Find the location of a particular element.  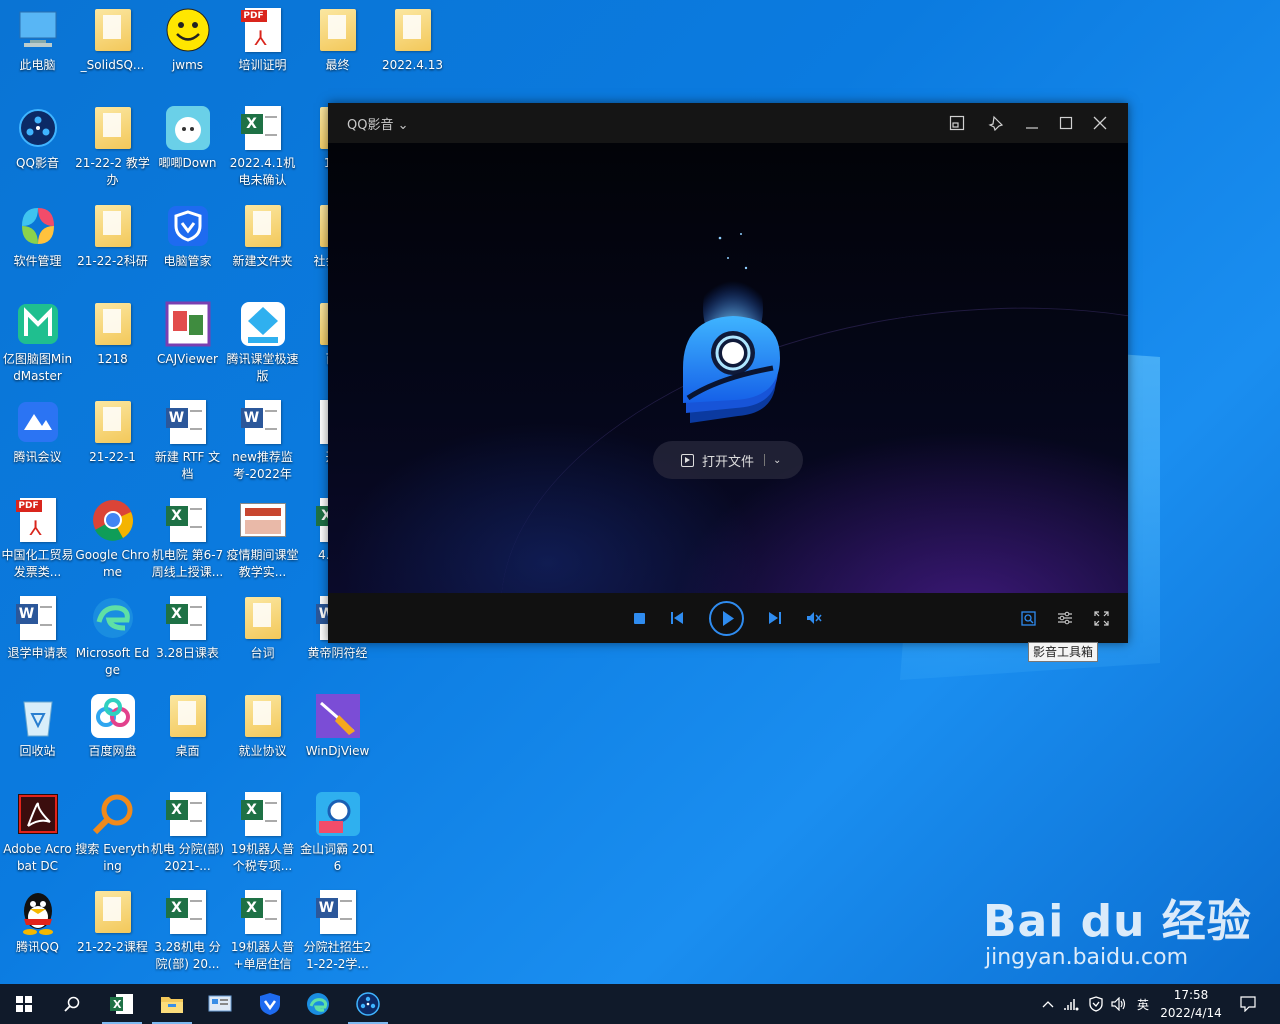

desktop-icon: Microsoft Edge is located at coordinates (112, 635).